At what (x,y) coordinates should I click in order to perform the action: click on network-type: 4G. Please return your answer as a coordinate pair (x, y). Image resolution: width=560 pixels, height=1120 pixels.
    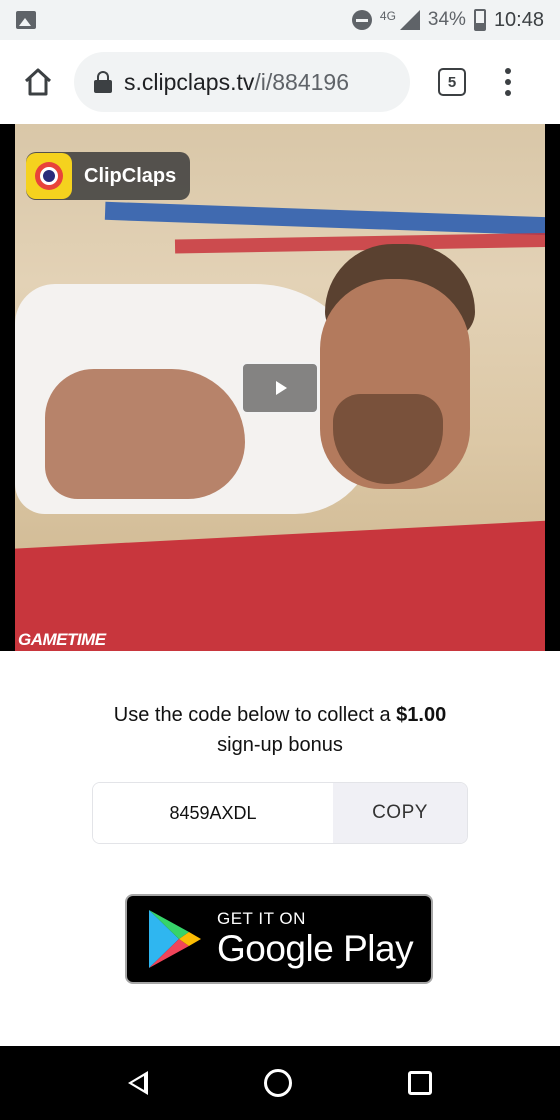
    Looking at the image, I should click on (387, 16).